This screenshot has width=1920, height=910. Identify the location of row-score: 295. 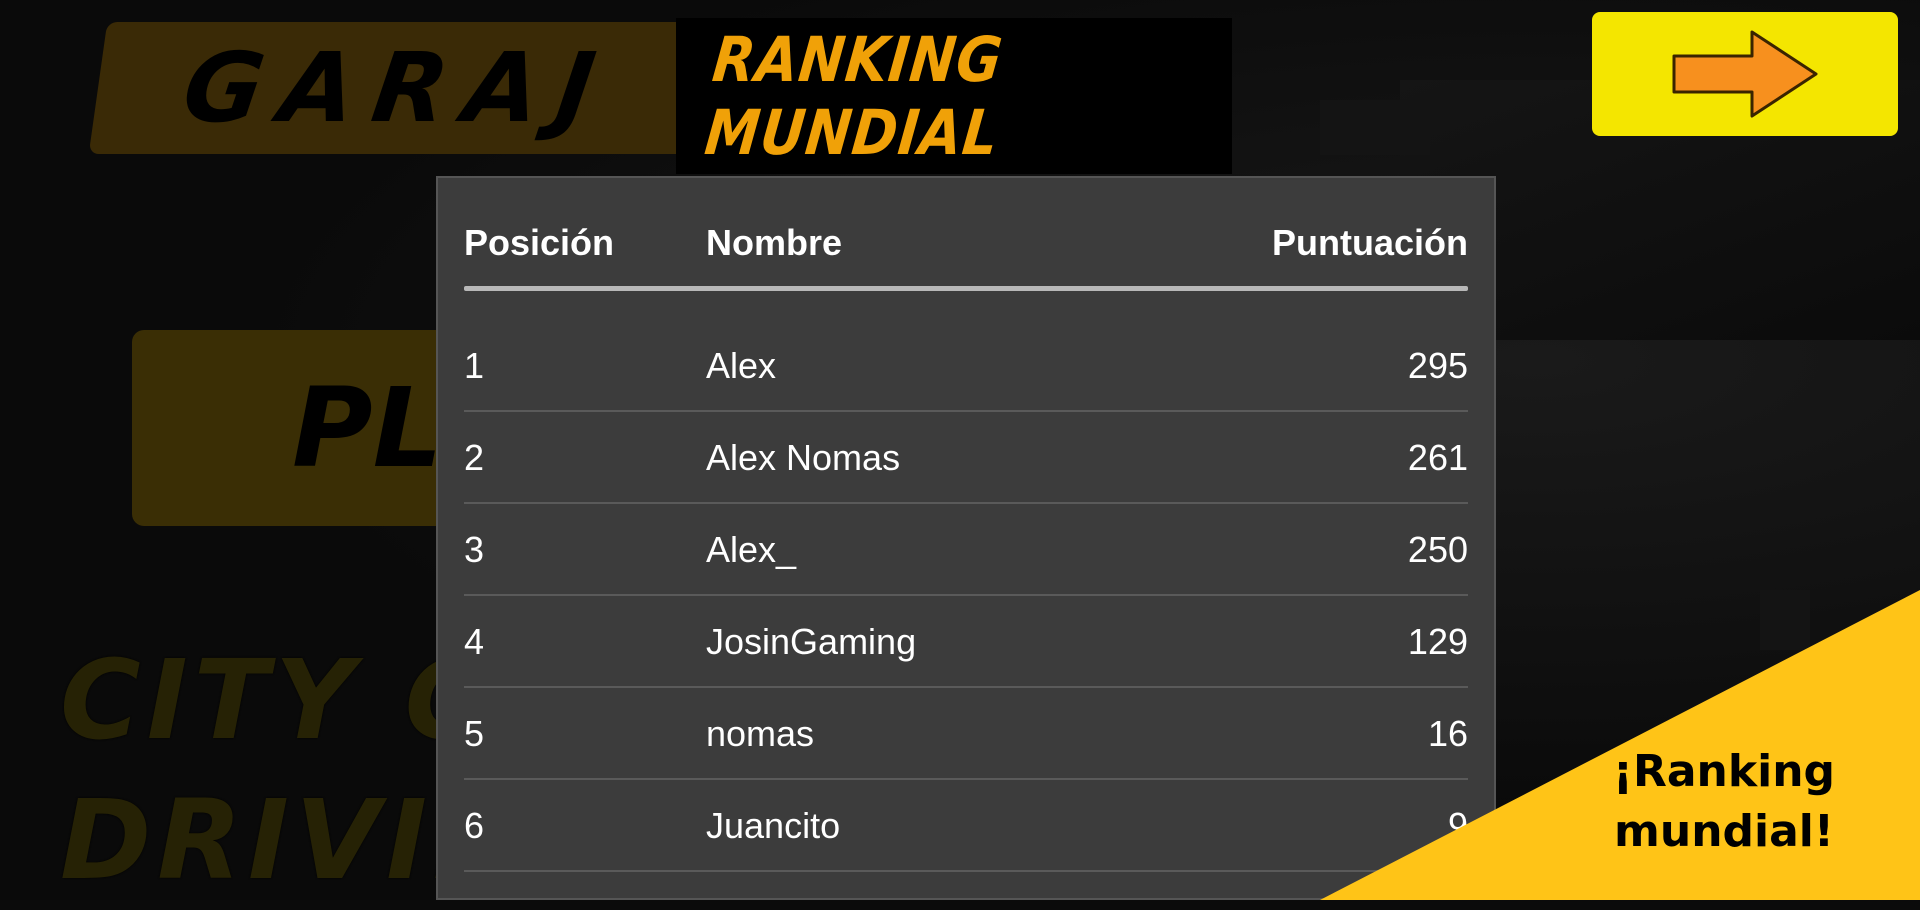
(1437, 365).